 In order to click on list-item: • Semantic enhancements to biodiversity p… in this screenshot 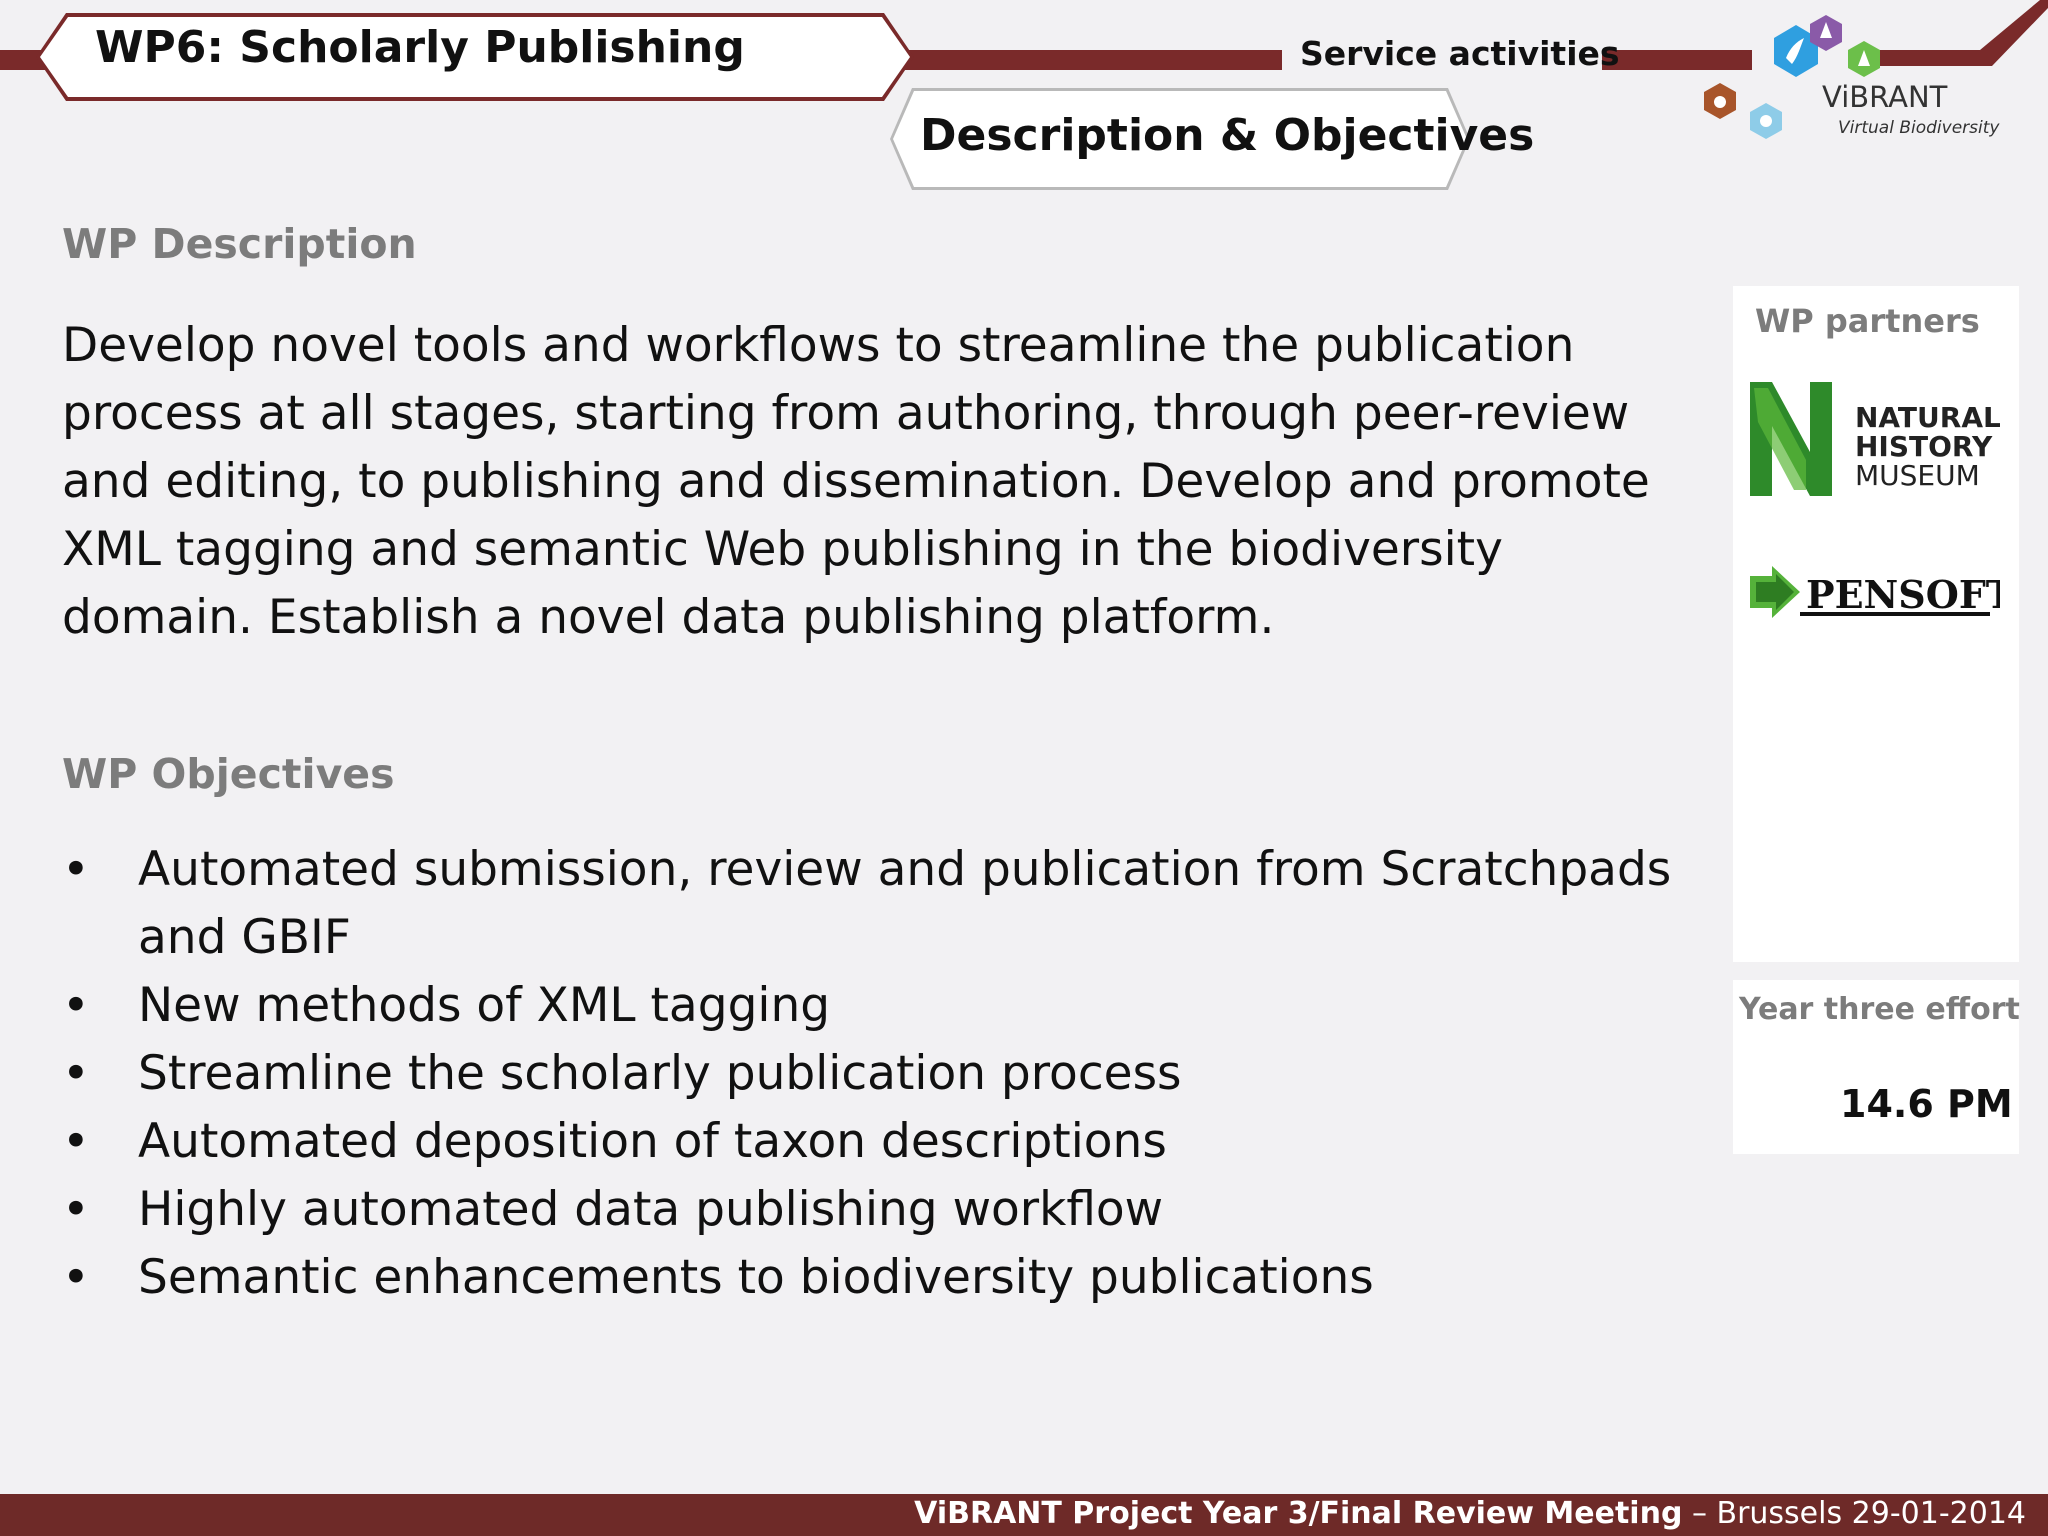, I will do `click(882, 1278)`.